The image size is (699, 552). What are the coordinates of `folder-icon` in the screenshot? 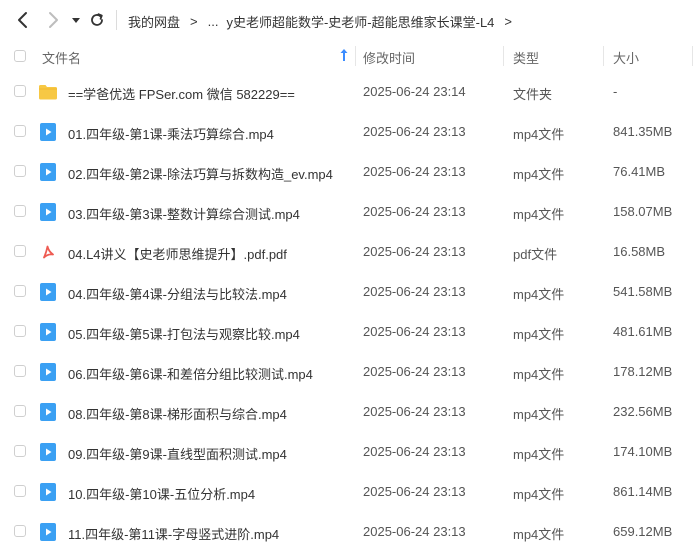 It's located at (48, 92).